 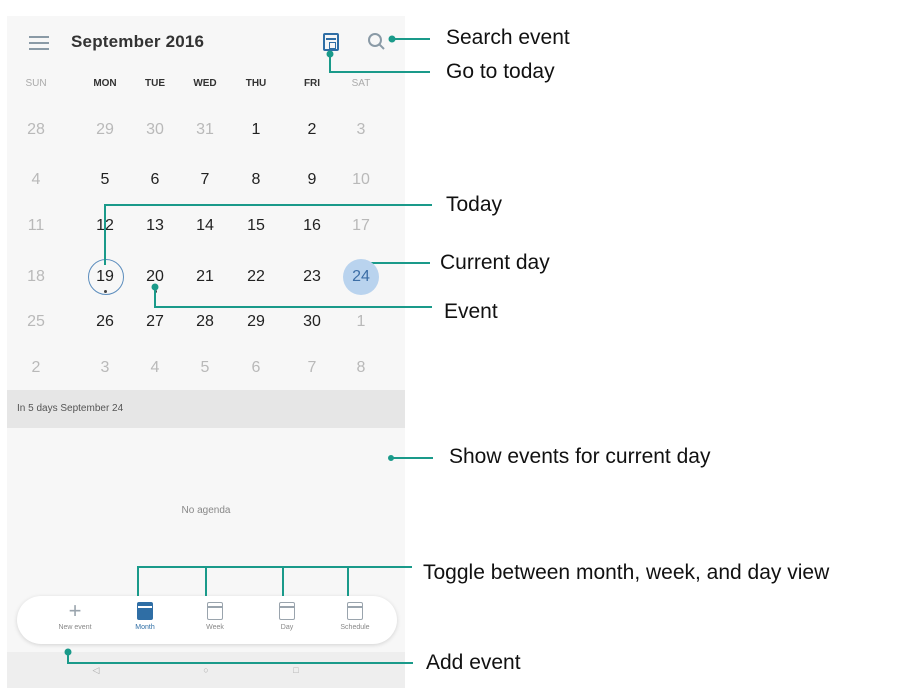 What do you see at coordinates (39, 43) in the screenshot?
I see `menu-icon` at bounding box center [39, 43].